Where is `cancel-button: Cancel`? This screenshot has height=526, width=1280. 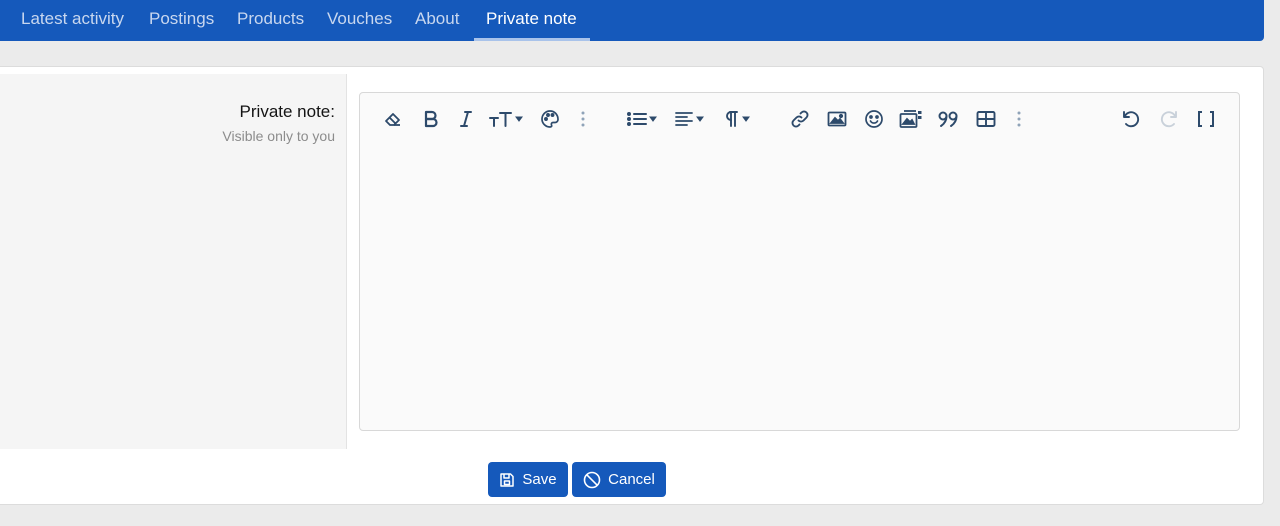 cancel-button: Cancel is located at coordinates (619, 479).